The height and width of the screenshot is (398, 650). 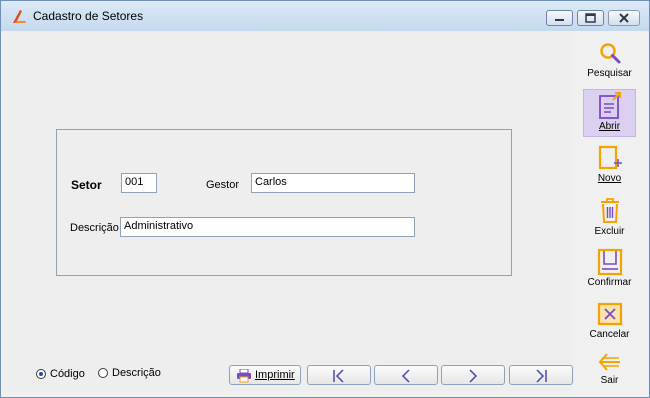 What do you see at coordinates (609, 362) in the screenshot?
I see `exit-icon` at bounding box center [609, 362].